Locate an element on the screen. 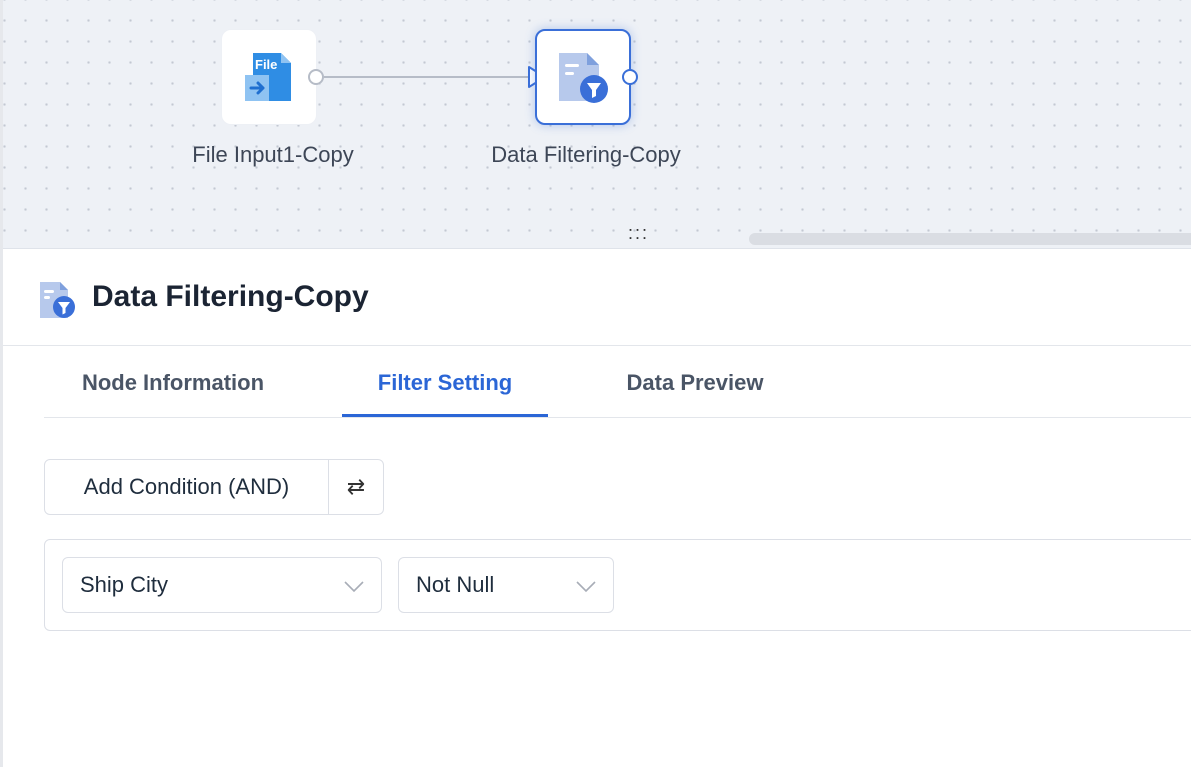 The image size is (1191, 767). field-select: Ship City is located at coordinates (222, 585).